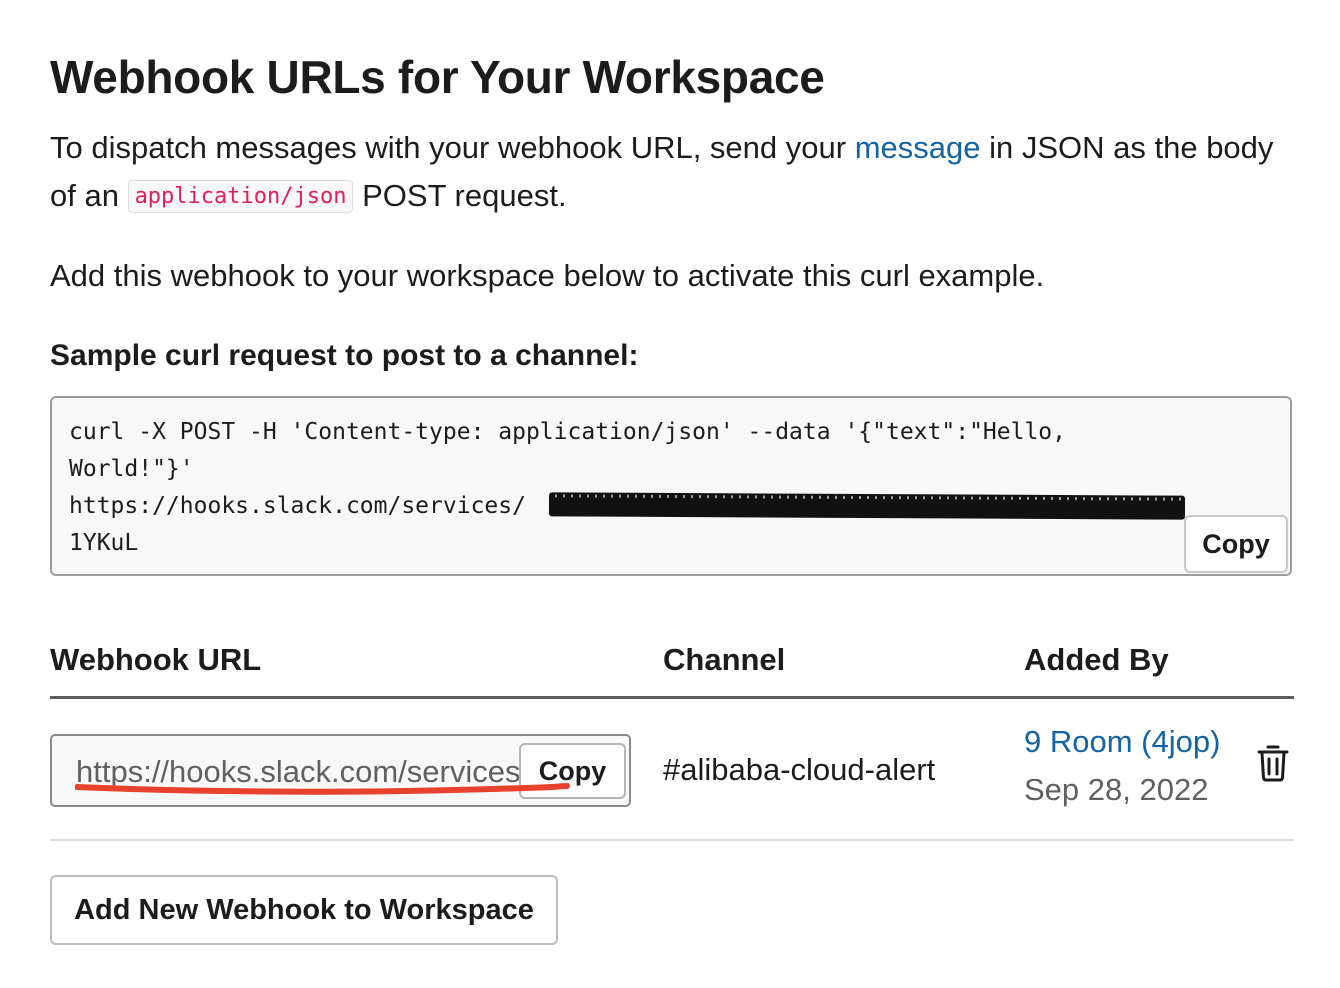 This screenshot has width=1340, height=988. What do you see at coordinates (131, 469) in the screenshot?
I see `code-line-2: World!"}'` at bounding box center [131, 469].